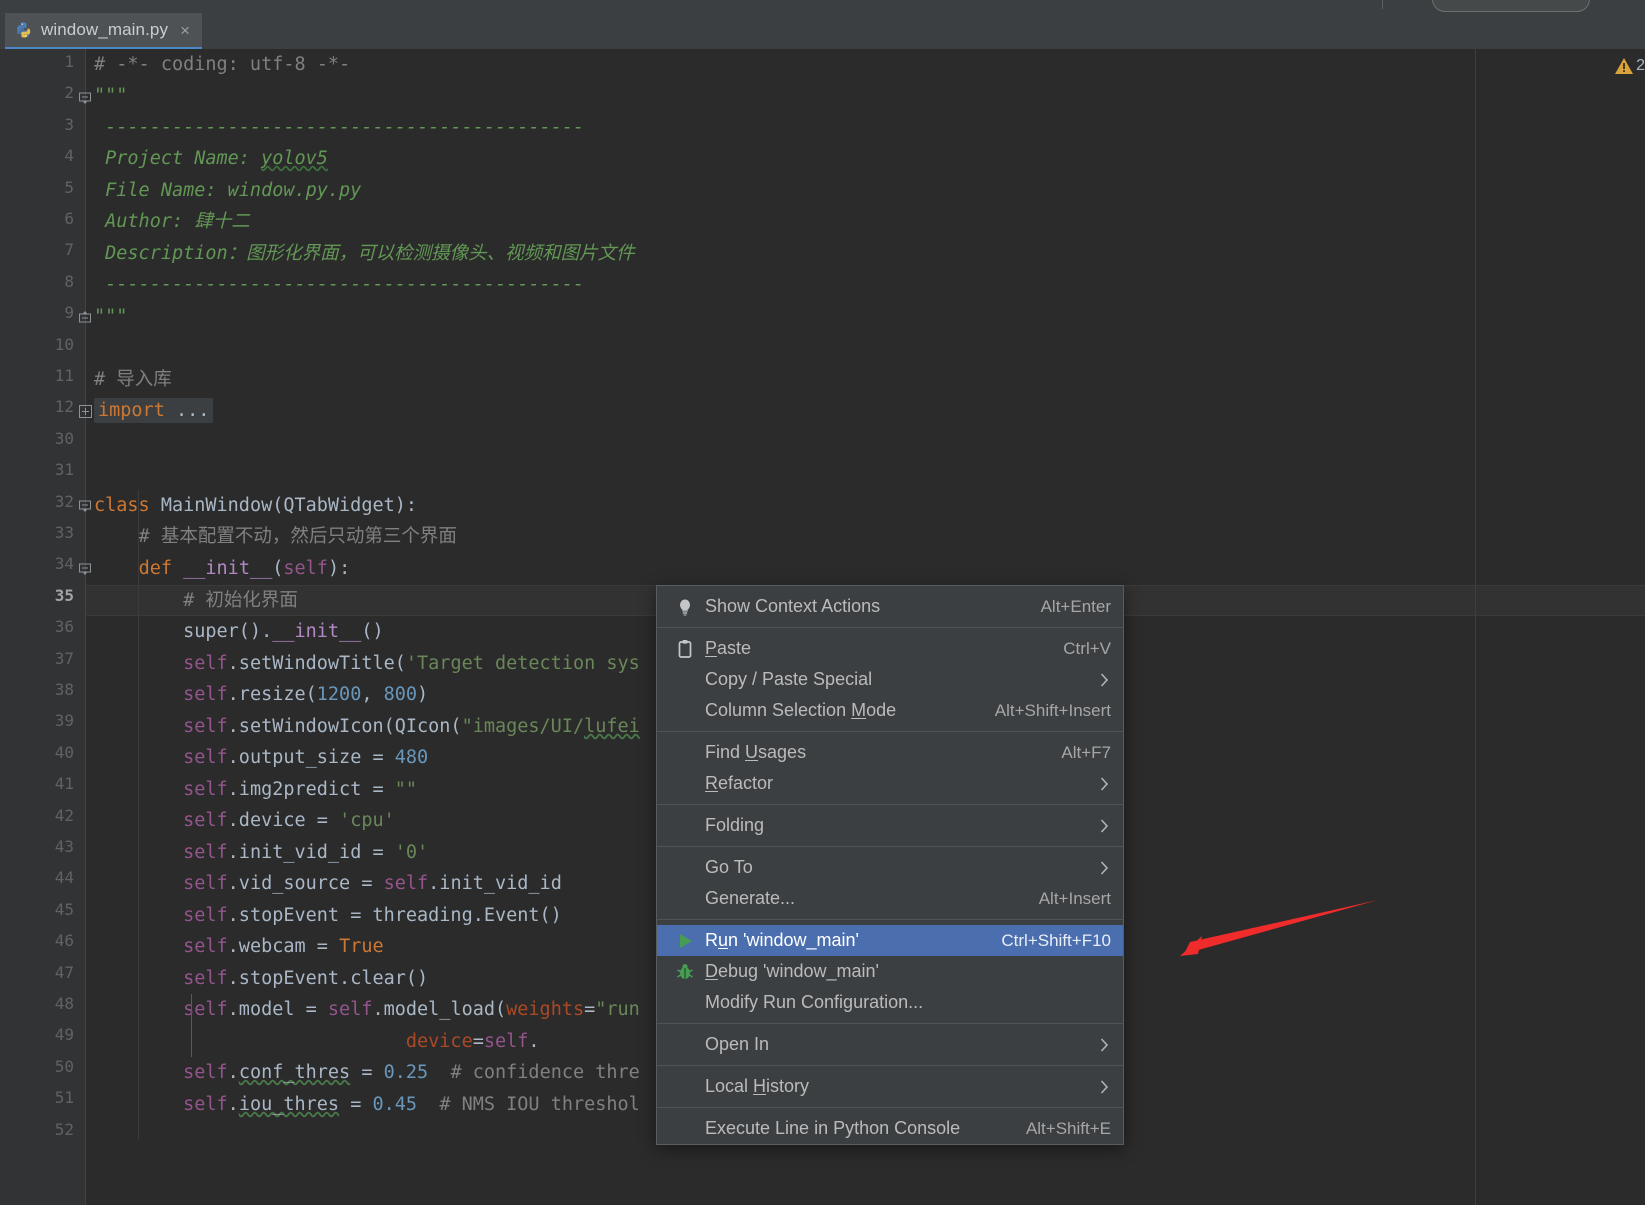 The width and height of the screenshot is (1645, 1205). What do you see at coordinates (1086, 752) in the screenshot?
I see `menu-item-shortcut: Alt+F7` at bounding box center [1086, 752].